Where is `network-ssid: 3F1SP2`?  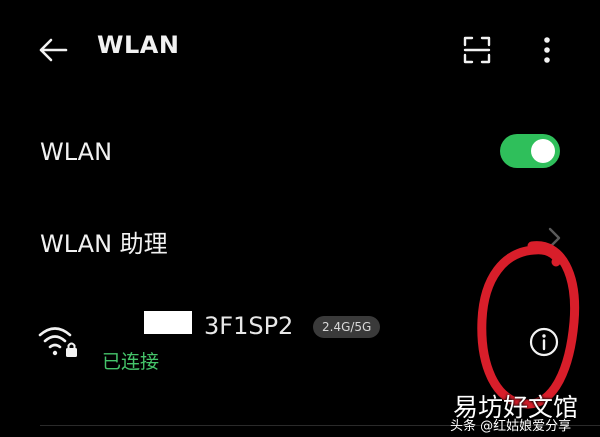 network-ssid: 3F1SP2 is located at coordinates (249, 326).